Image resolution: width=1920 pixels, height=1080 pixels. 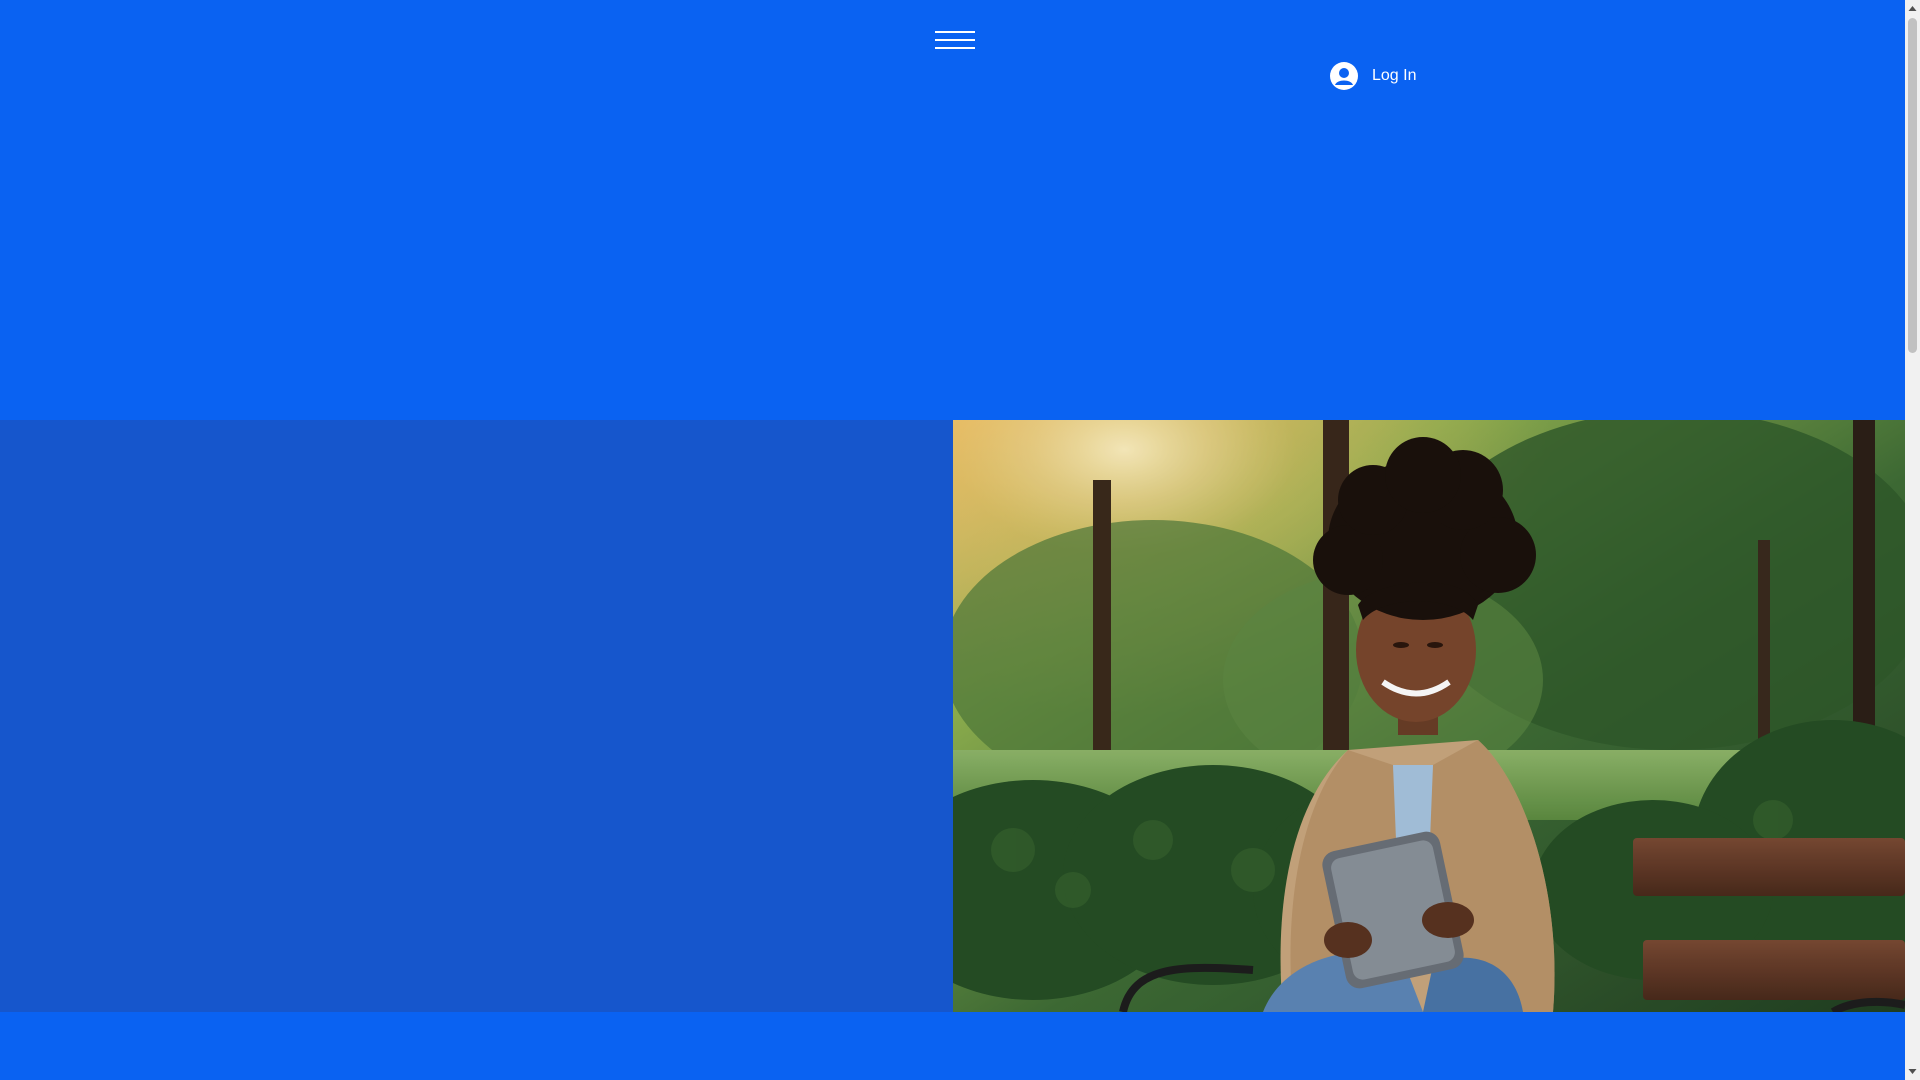 I want to click on scrollbar-thumb, so click(x=1912, y=185).